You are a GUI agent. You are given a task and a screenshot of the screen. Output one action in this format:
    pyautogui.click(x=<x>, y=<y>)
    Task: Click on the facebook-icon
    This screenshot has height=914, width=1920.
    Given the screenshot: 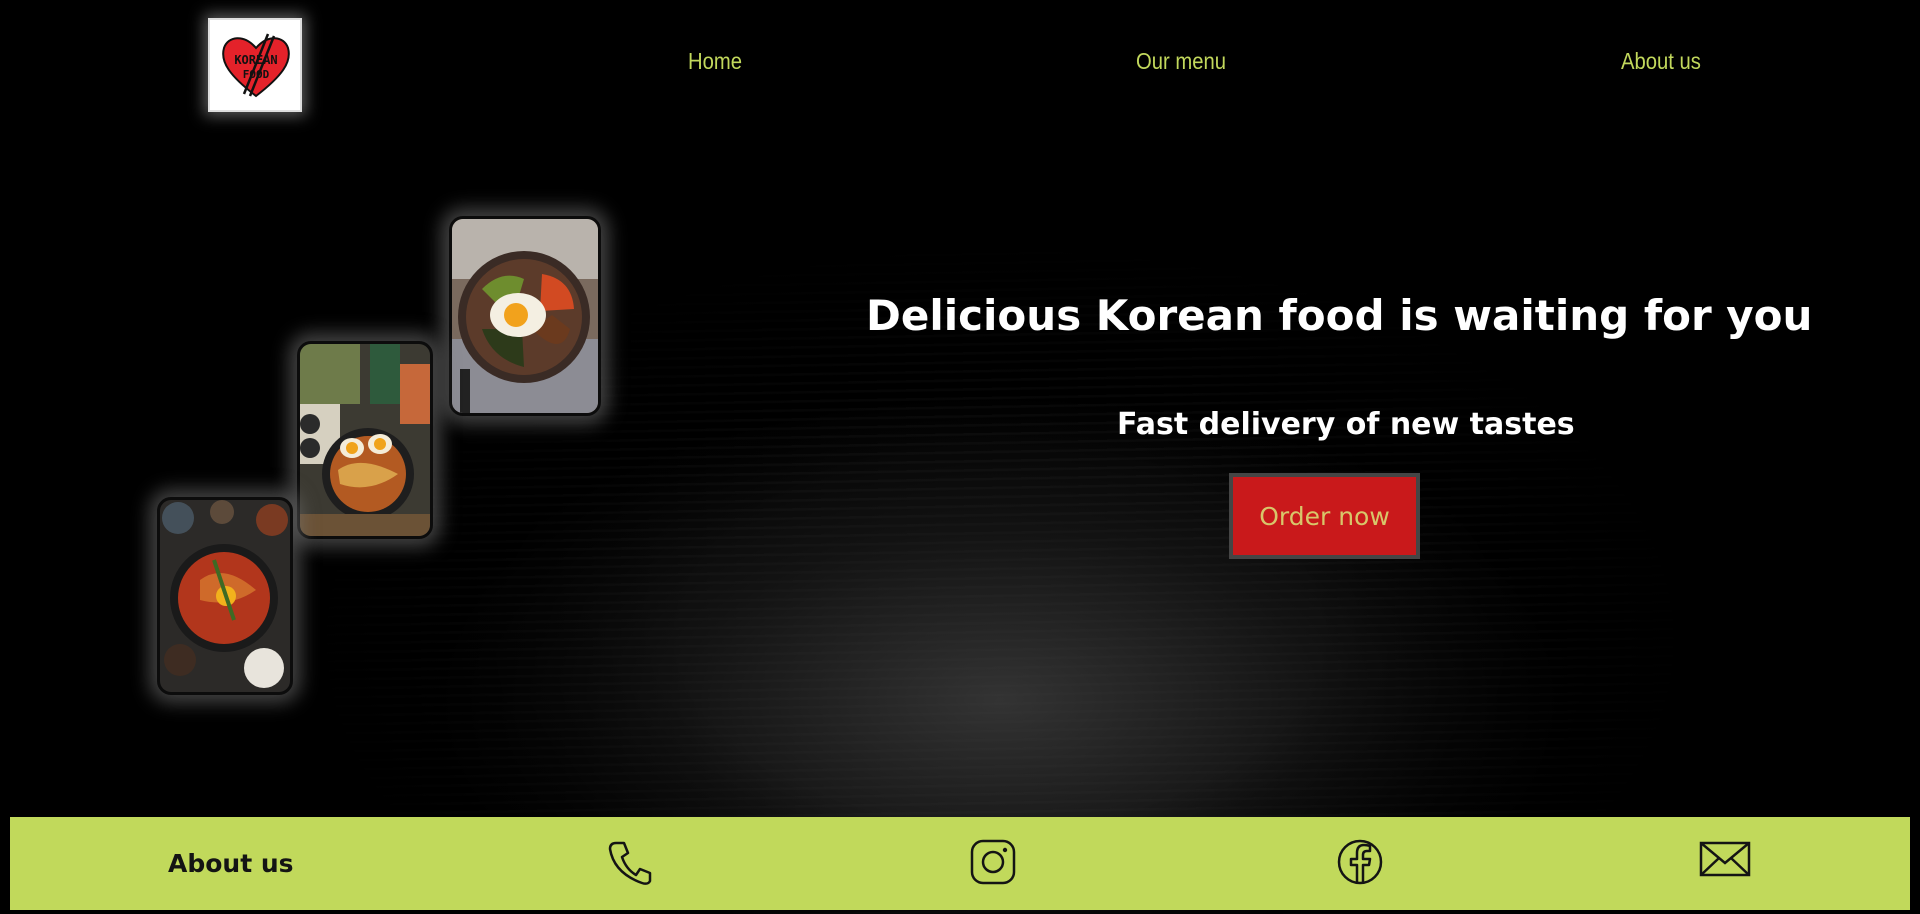 What is the action you would take?
    pyautogui.click(x=1360, y=862)
    